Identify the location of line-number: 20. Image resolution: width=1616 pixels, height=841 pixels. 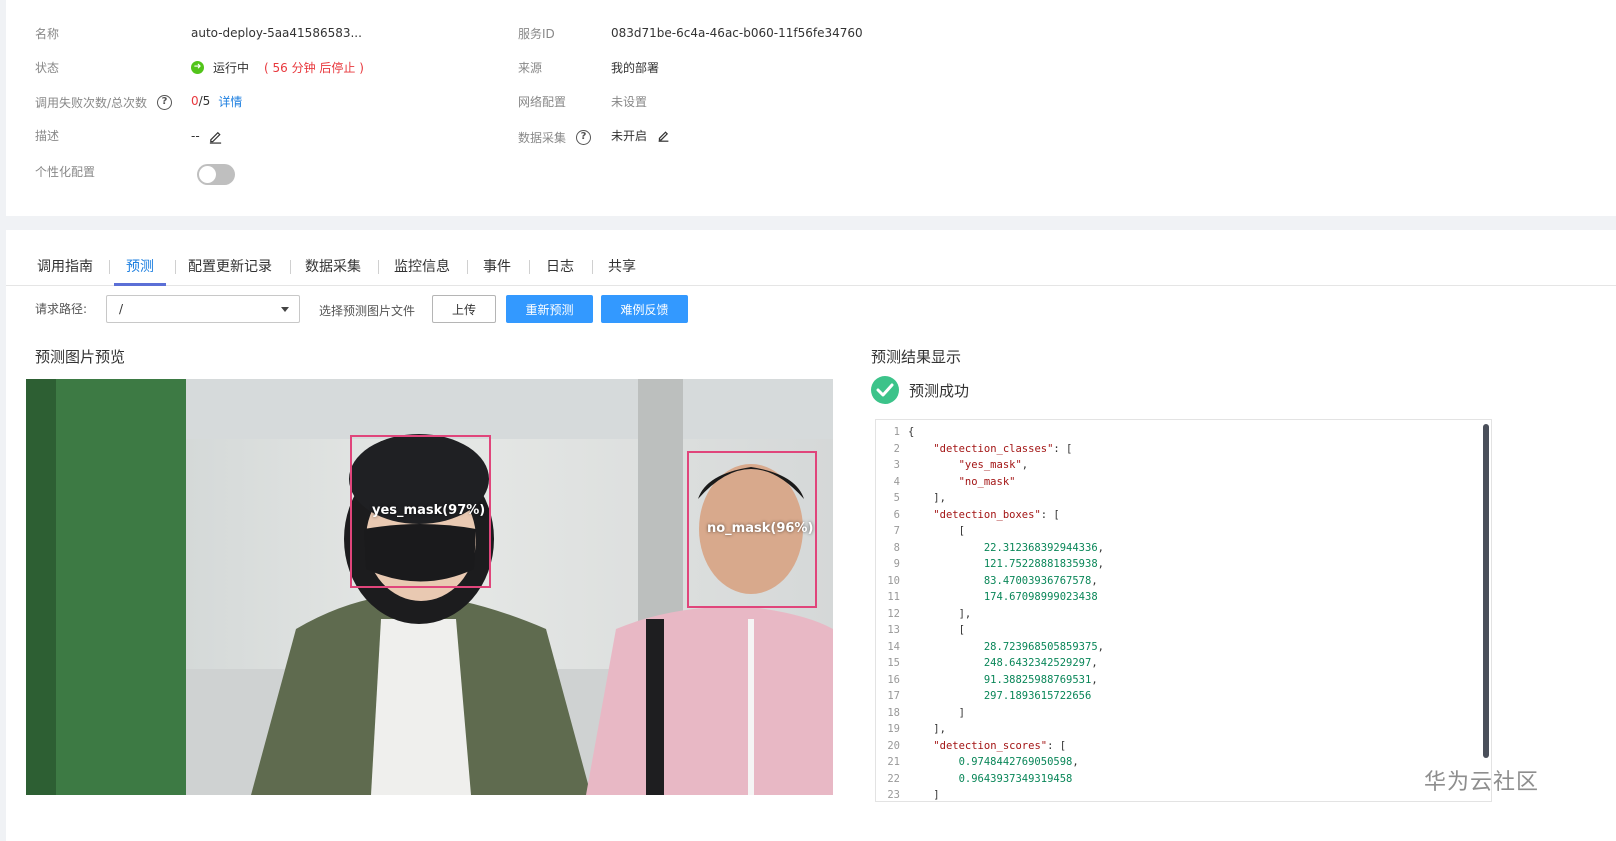
(893, 745).